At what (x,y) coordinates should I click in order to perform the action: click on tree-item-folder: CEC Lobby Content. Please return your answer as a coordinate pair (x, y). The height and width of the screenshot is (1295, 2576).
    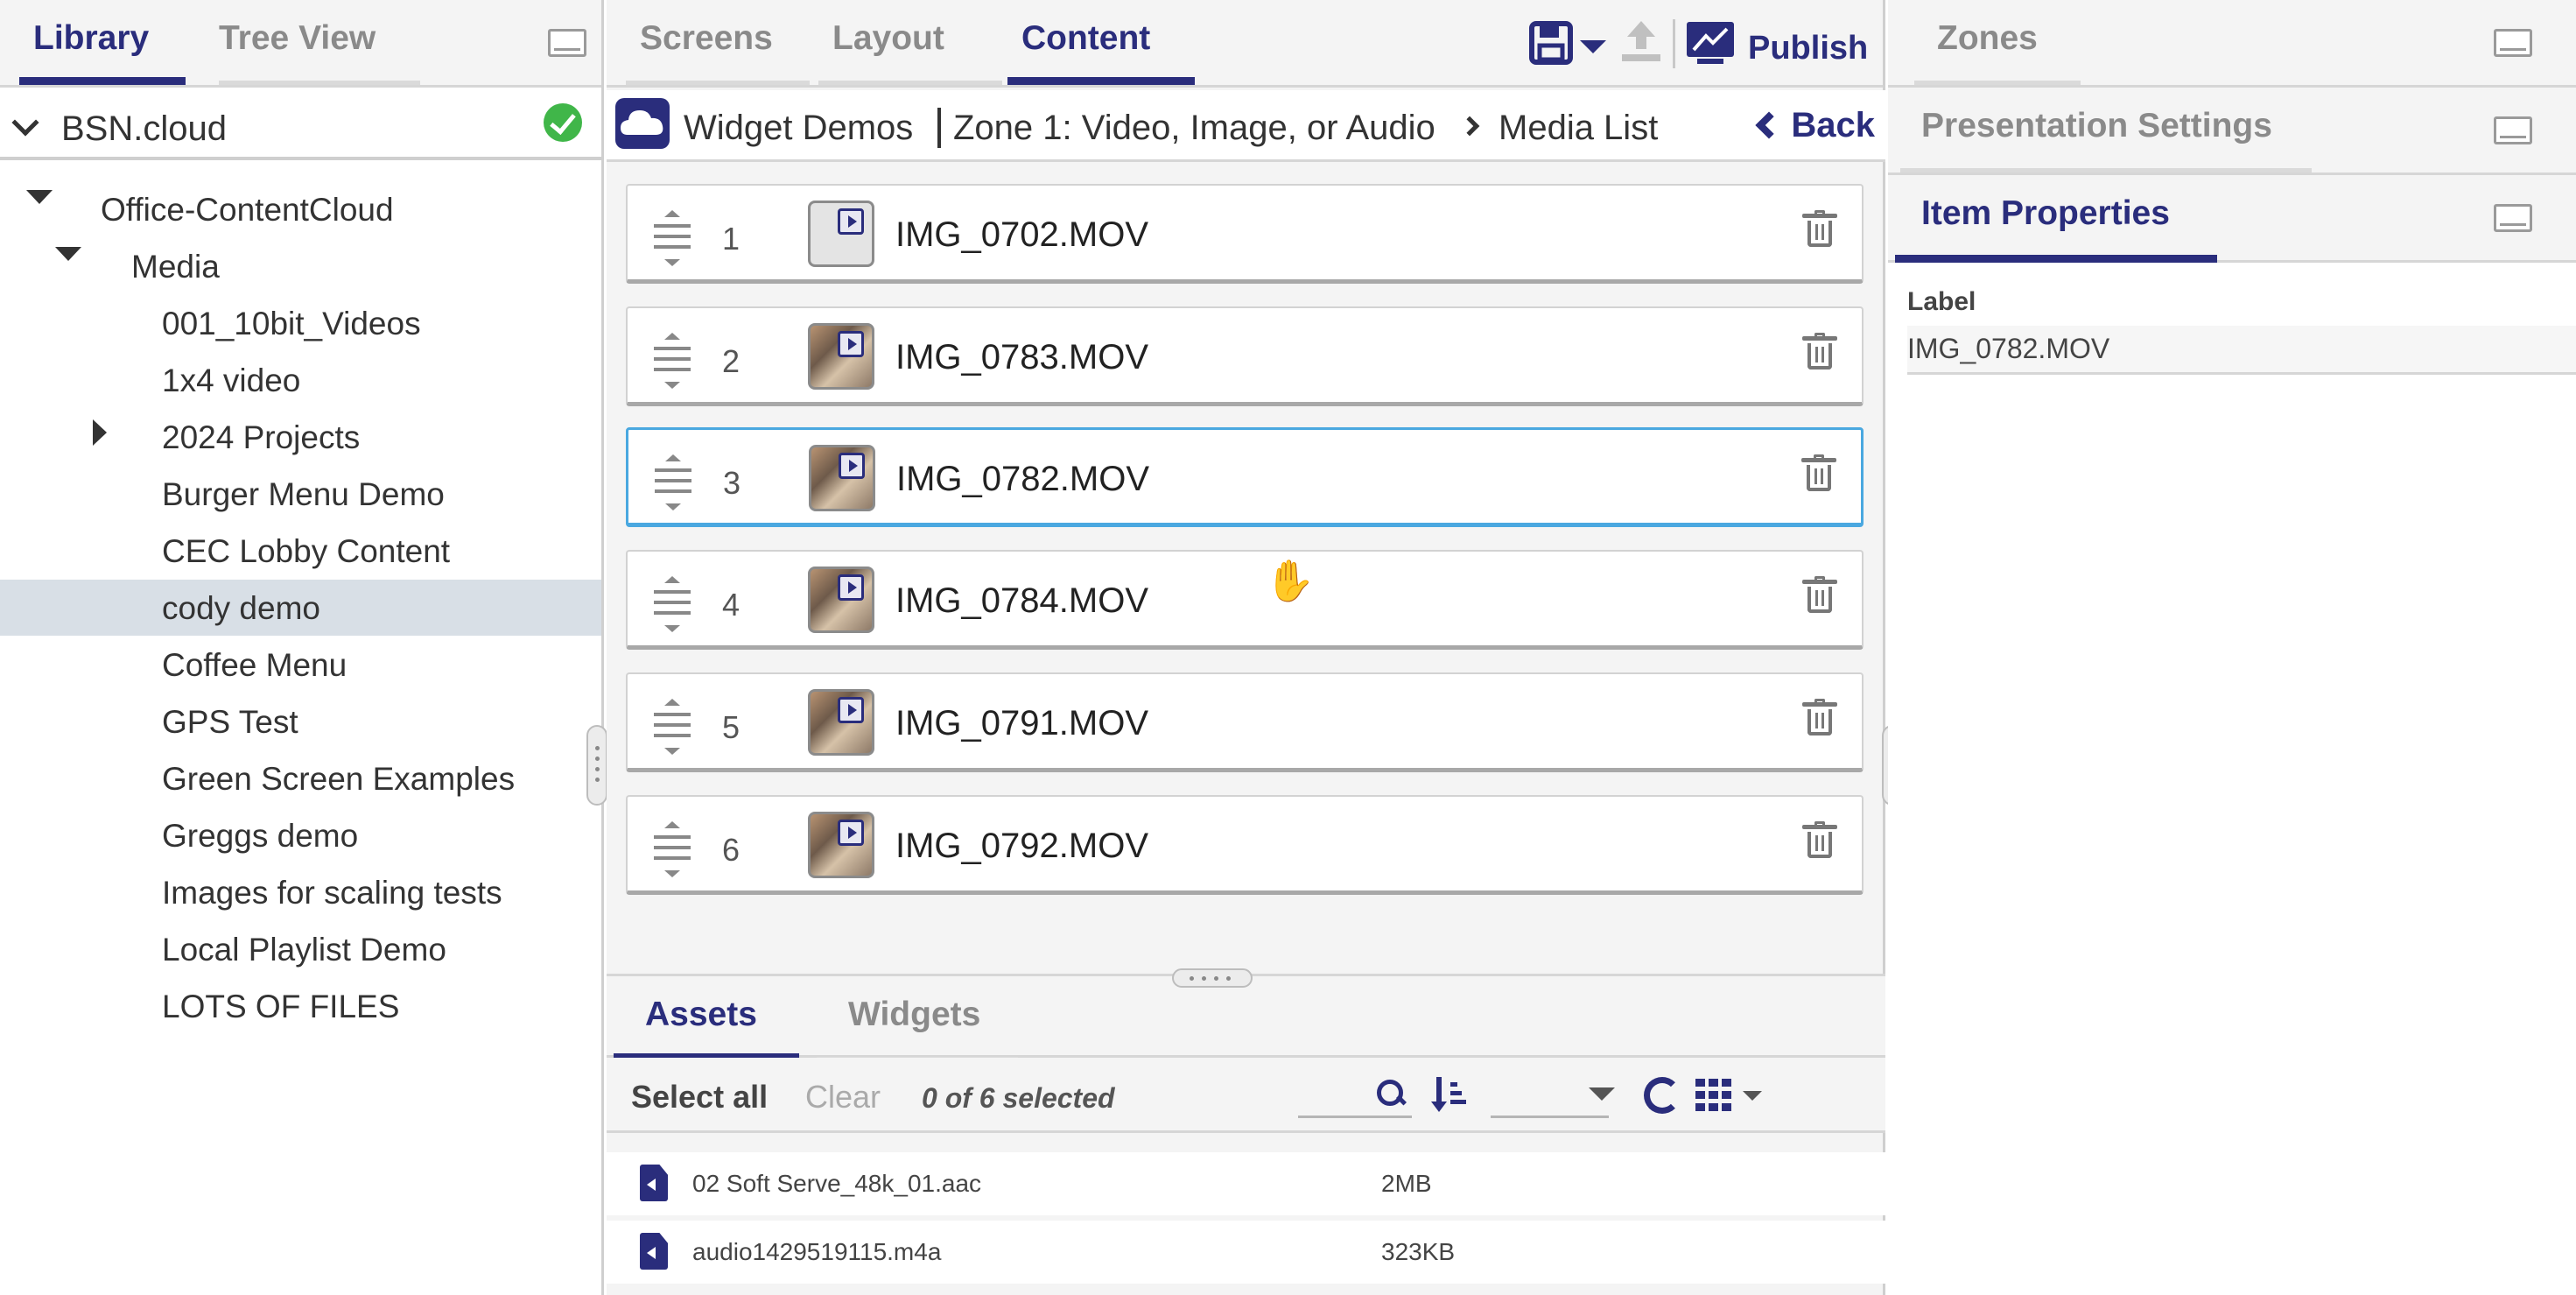
    Looking at the image, I should click on (300, 551).